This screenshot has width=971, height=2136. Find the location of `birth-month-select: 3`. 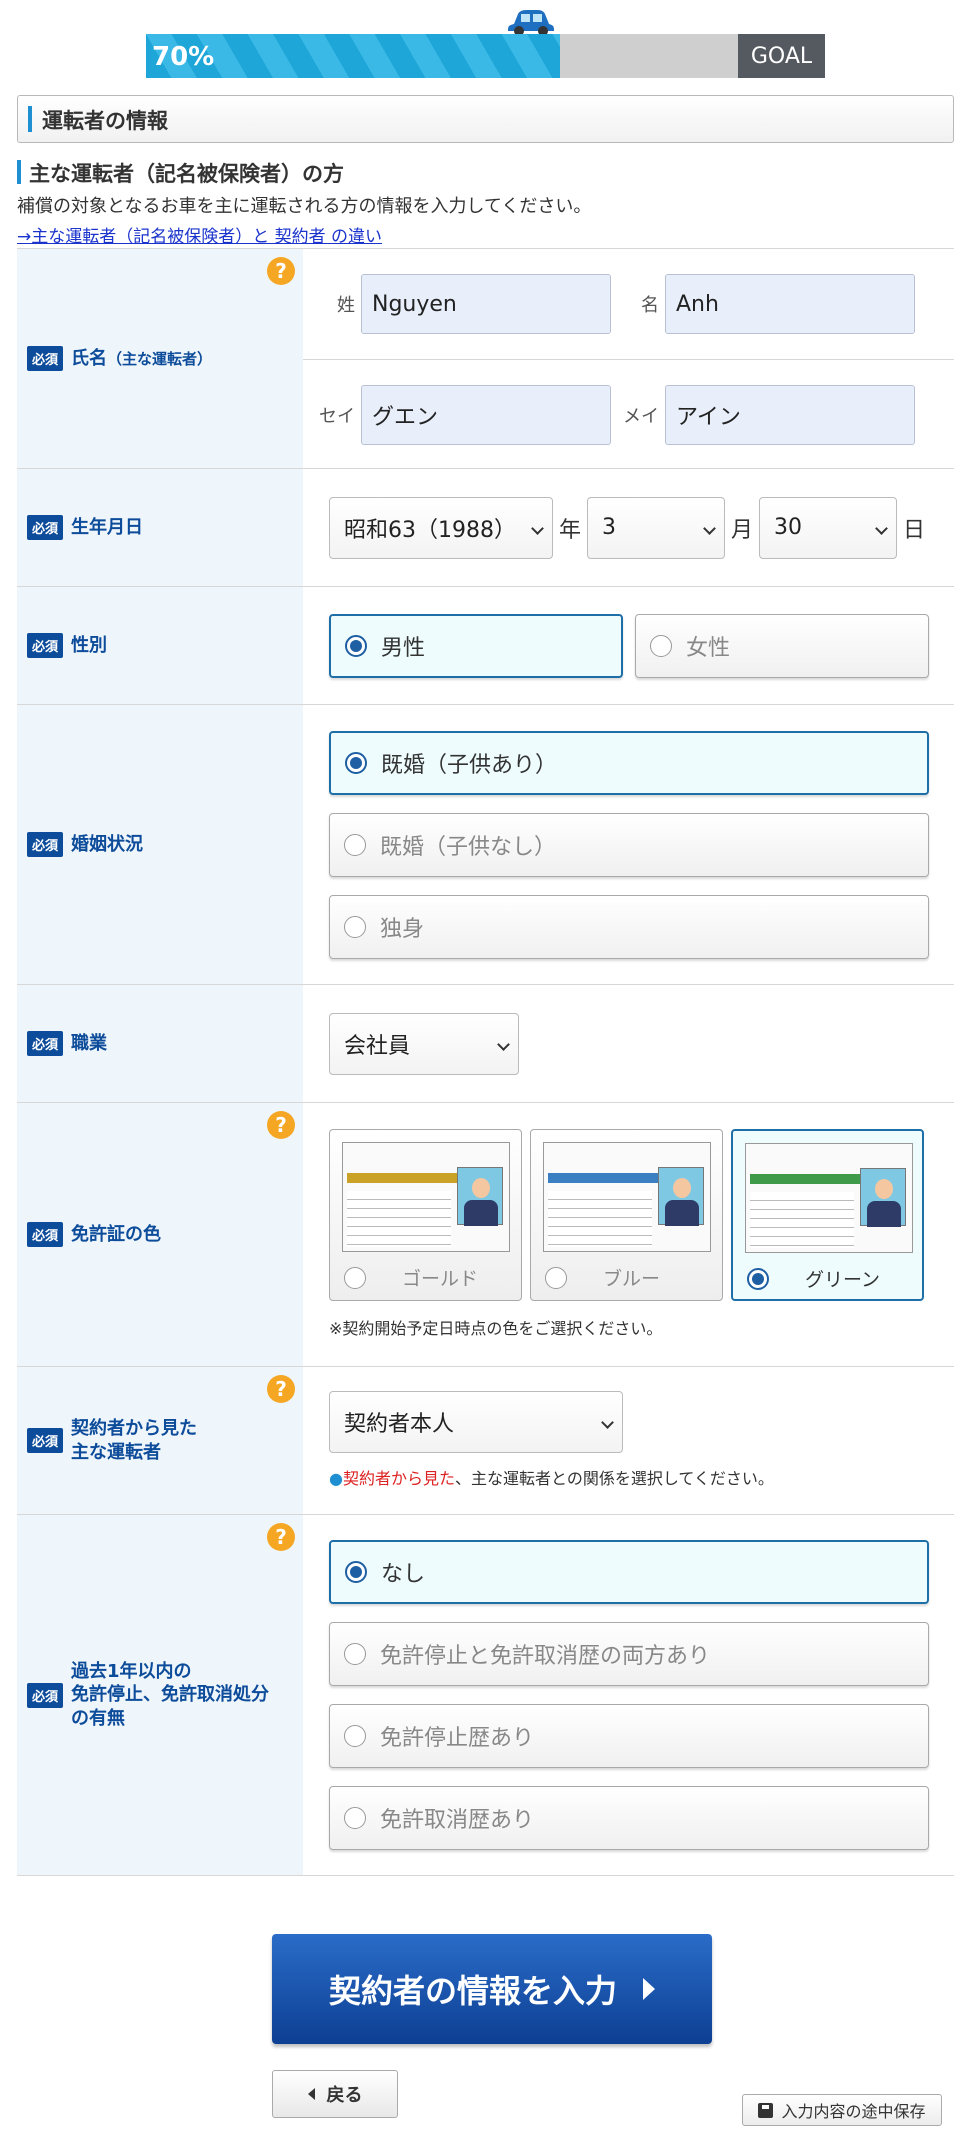

birth-month-select: 3 is located at coordinates (656, 527).